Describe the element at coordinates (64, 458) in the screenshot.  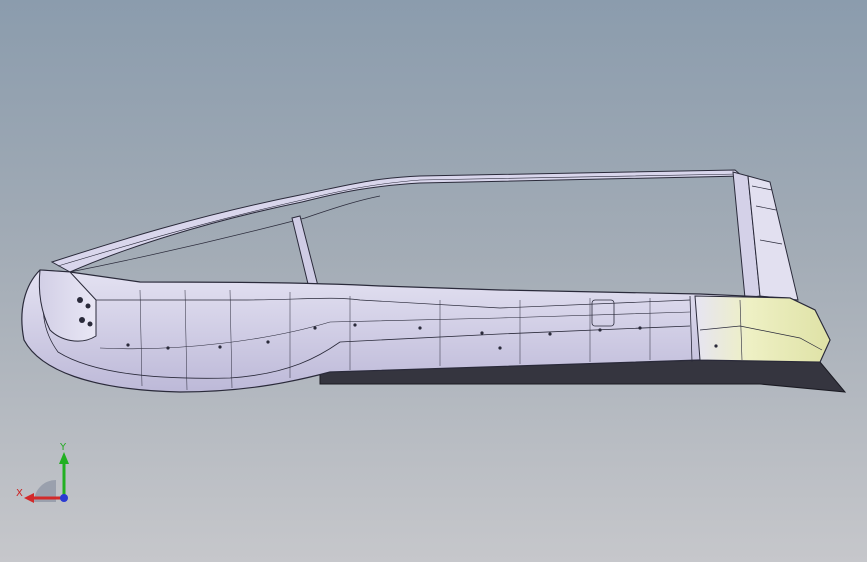
I see `y-axis-arrowhead` at that location.